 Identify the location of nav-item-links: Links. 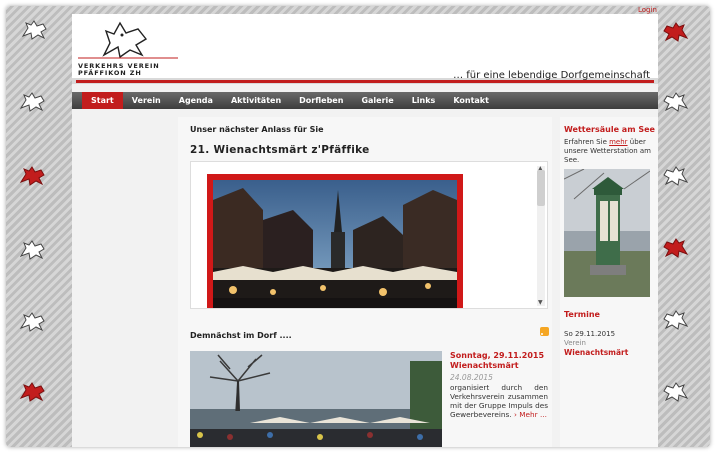
(424, 100).